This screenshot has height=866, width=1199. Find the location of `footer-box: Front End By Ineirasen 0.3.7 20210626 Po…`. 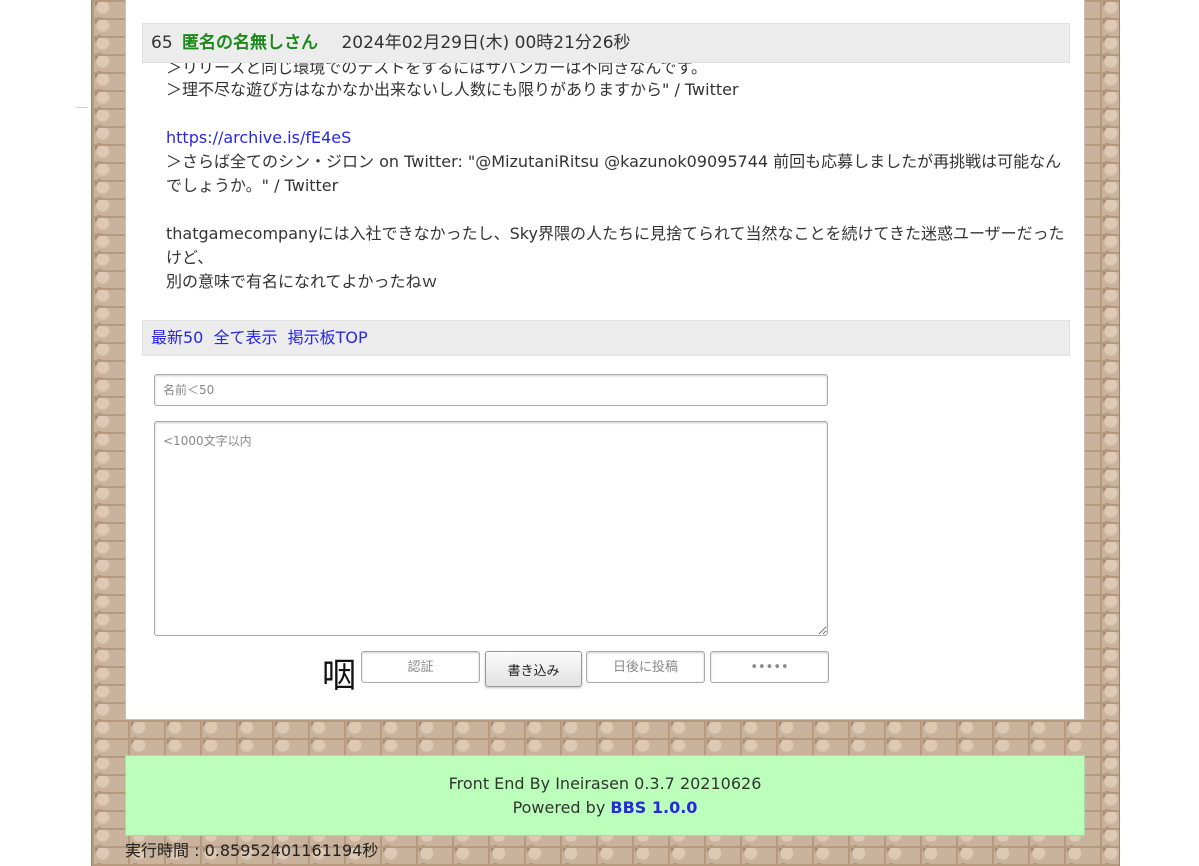

footer-box: Front End By Ineirasen 0.3.7 20210626 Po… is located at coordinates (605, 795).